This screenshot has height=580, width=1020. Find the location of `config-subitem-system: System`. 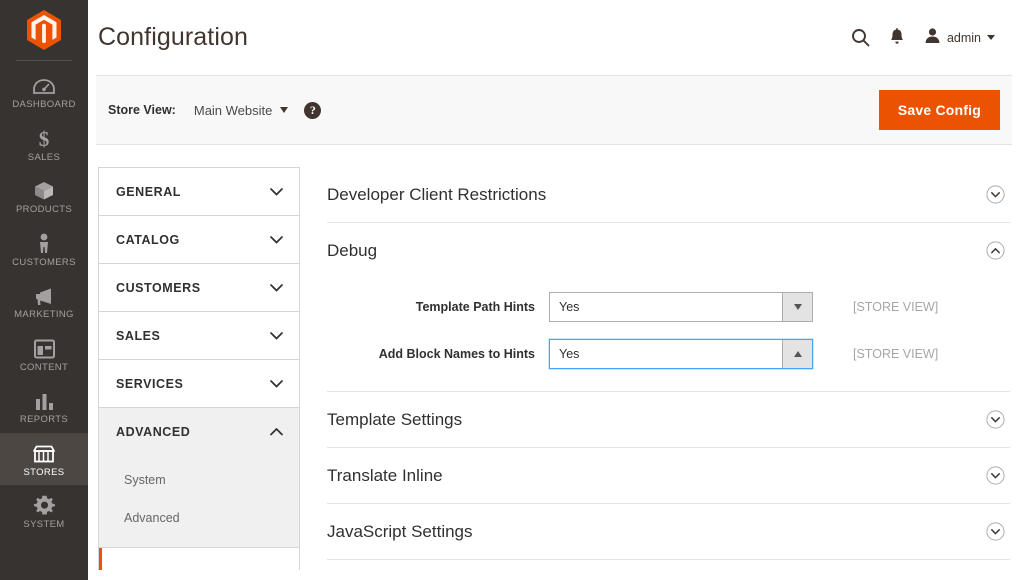

config-subitem-system: System is located at coordinates (199, 480).